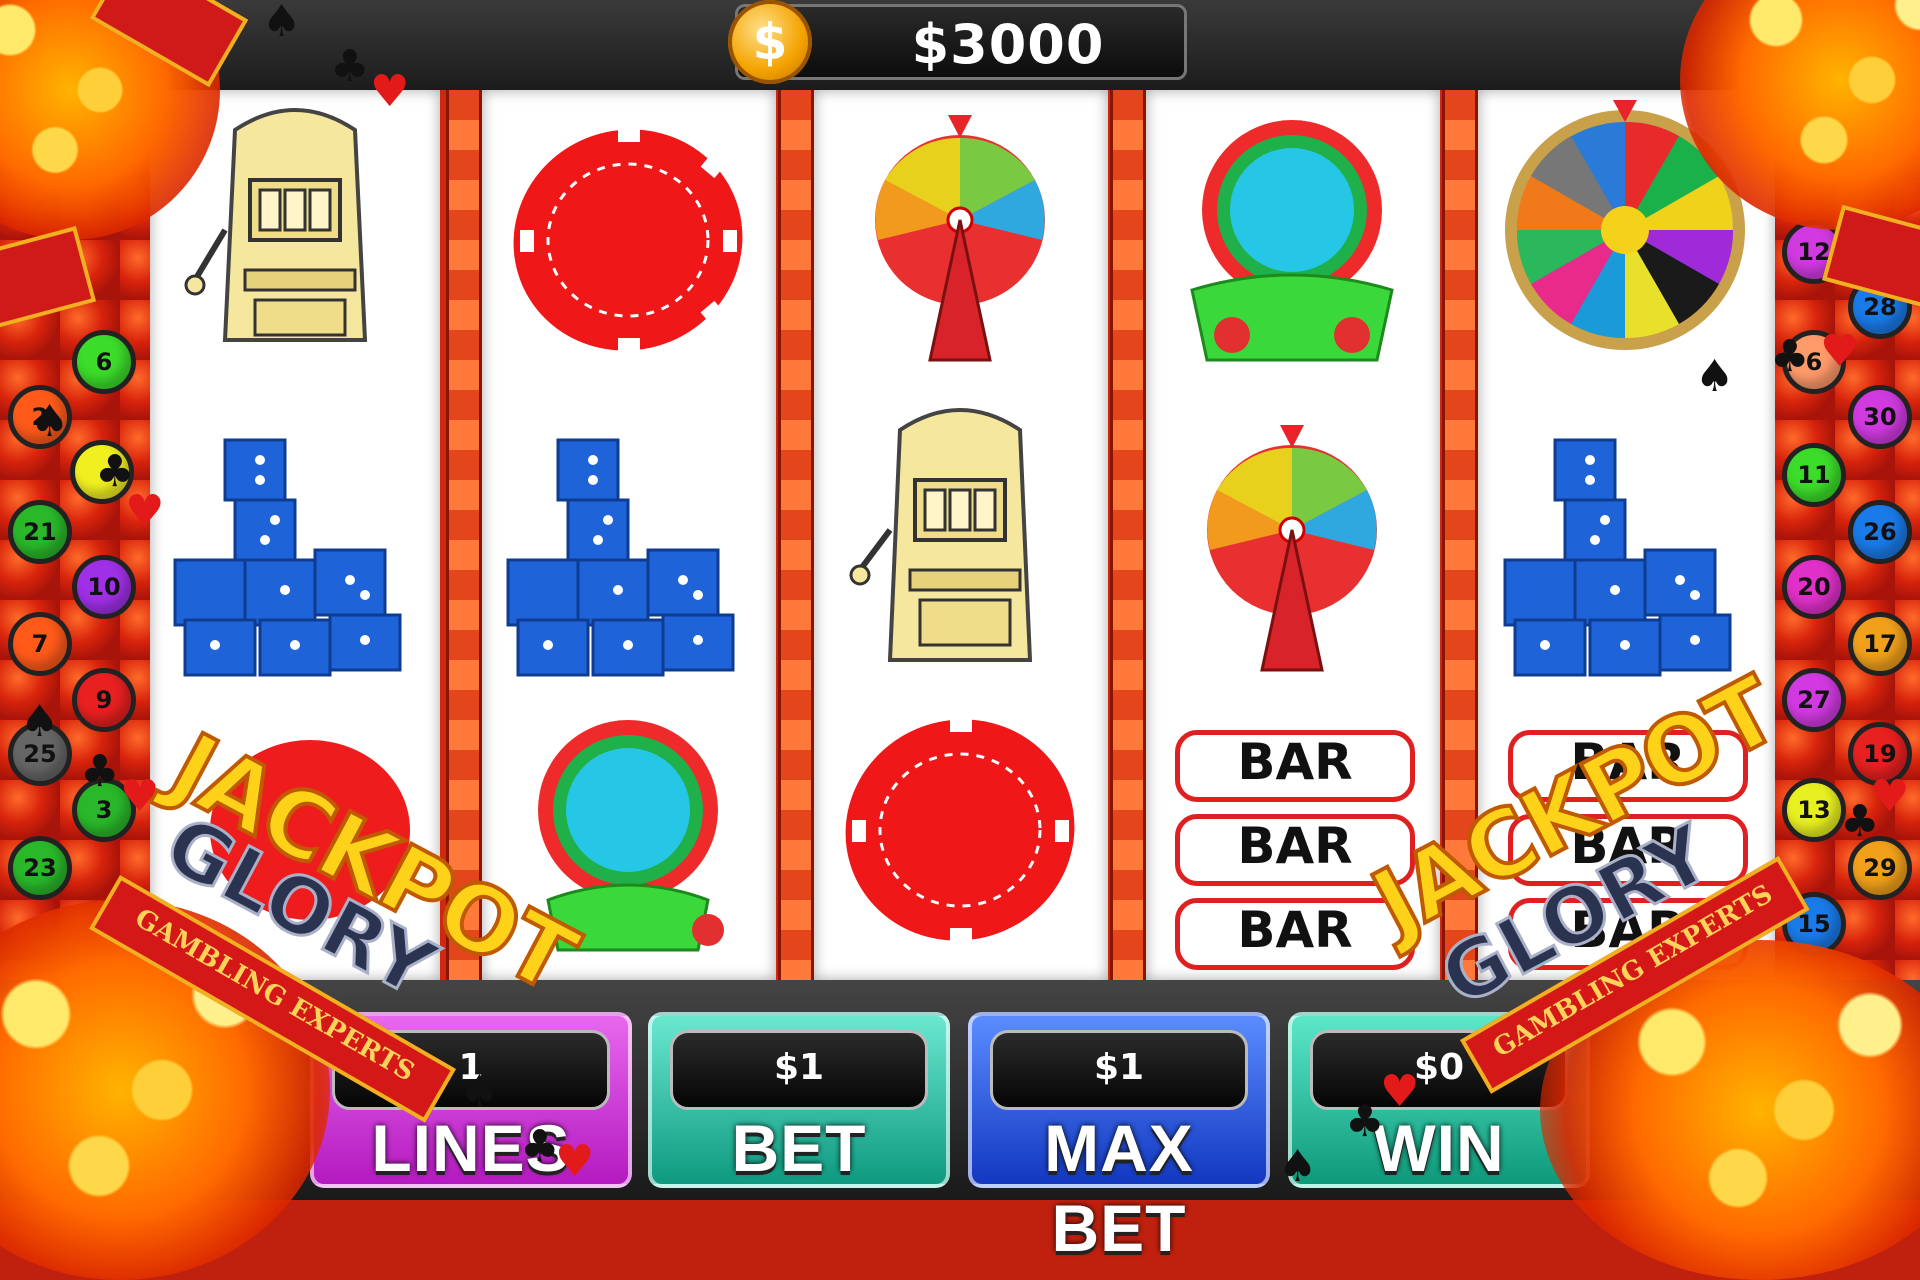 This screenshot has height=1280, width=1920. I want to click on max-bet-button: $1 MAX BET, so click(1119, 1138).